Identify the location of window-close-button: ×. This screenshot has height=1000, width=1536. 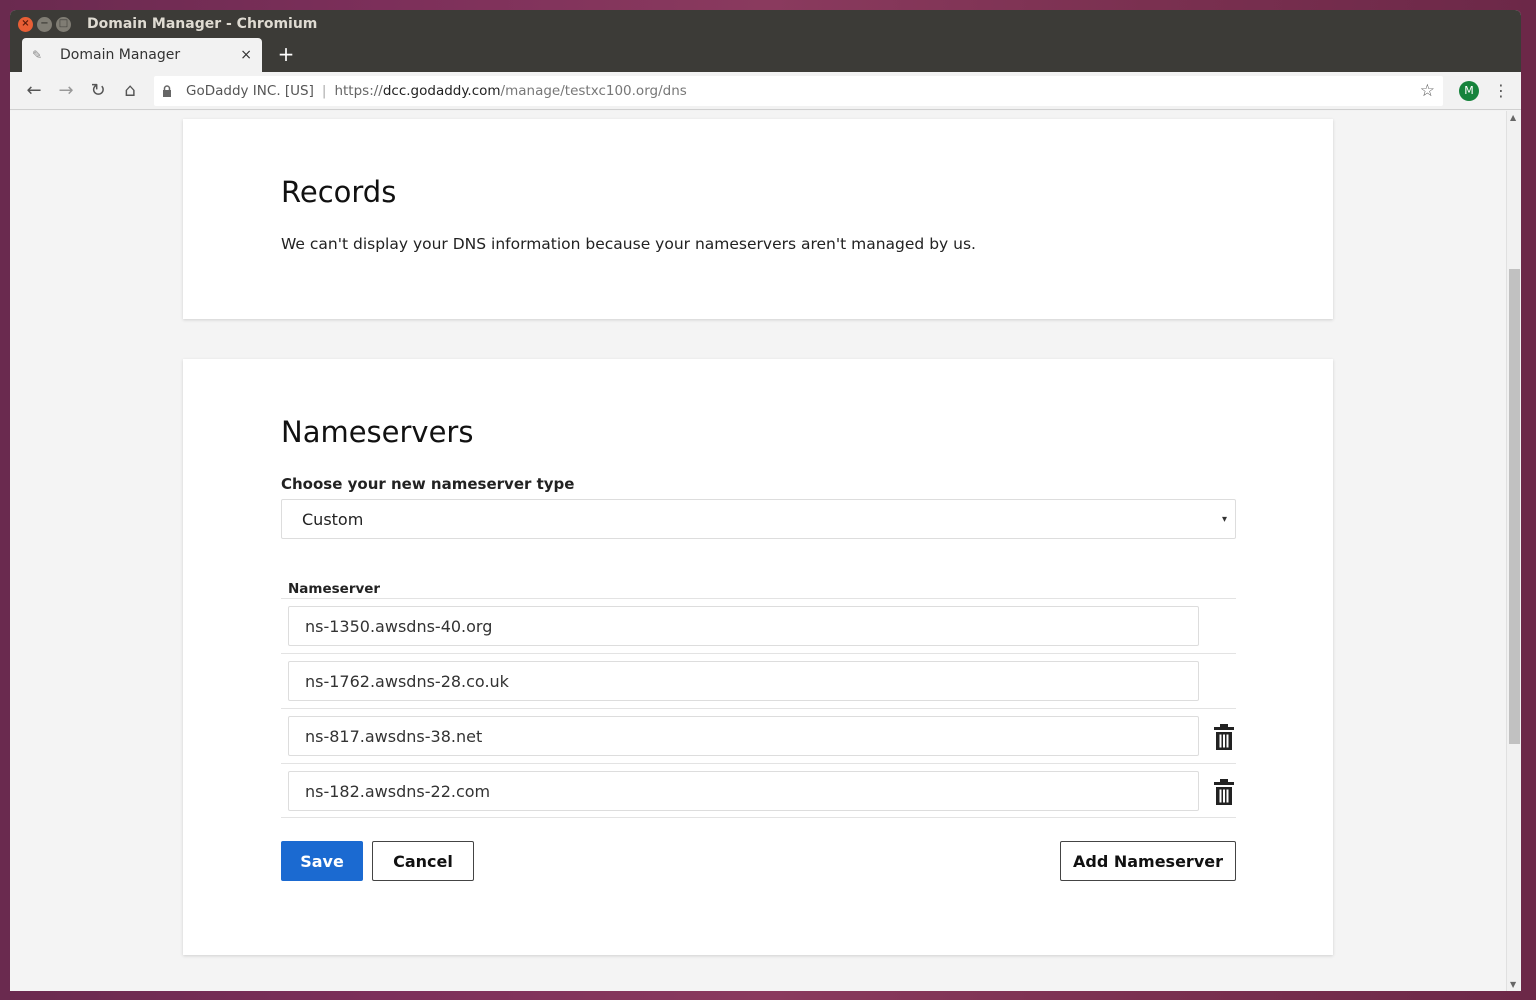
(25, 24).